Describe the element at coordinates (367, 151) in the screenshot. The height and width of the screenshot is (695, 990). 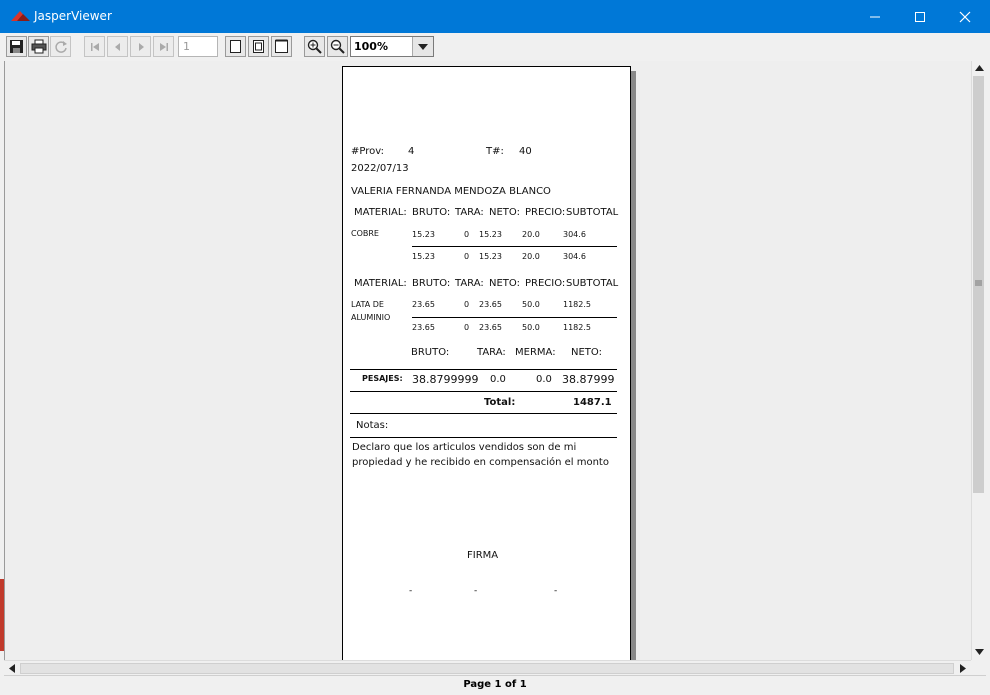
I see `prov-label: #Prov:` at that location.